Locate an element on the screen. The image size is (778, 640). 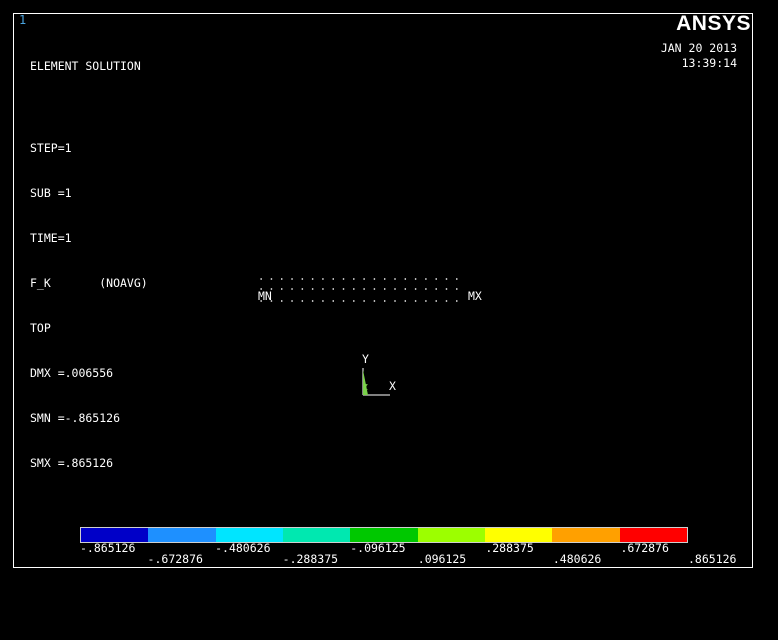
info-layer: TOP is located at coordinates (40, 328).